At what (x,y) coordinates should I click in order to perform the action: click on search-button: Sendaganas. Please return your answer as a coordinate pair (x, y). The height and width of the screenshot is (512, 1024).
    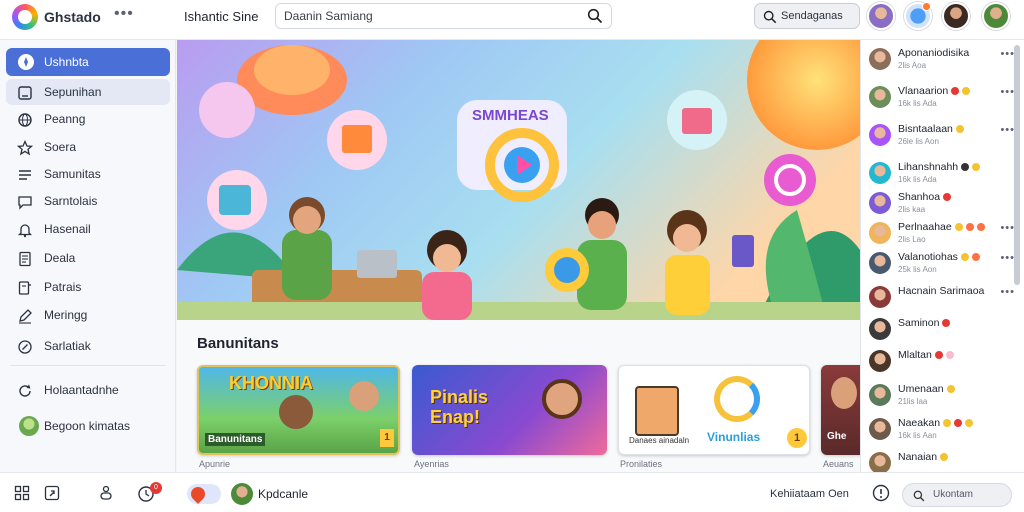
    Looking at the image, I should click on (807, 16).